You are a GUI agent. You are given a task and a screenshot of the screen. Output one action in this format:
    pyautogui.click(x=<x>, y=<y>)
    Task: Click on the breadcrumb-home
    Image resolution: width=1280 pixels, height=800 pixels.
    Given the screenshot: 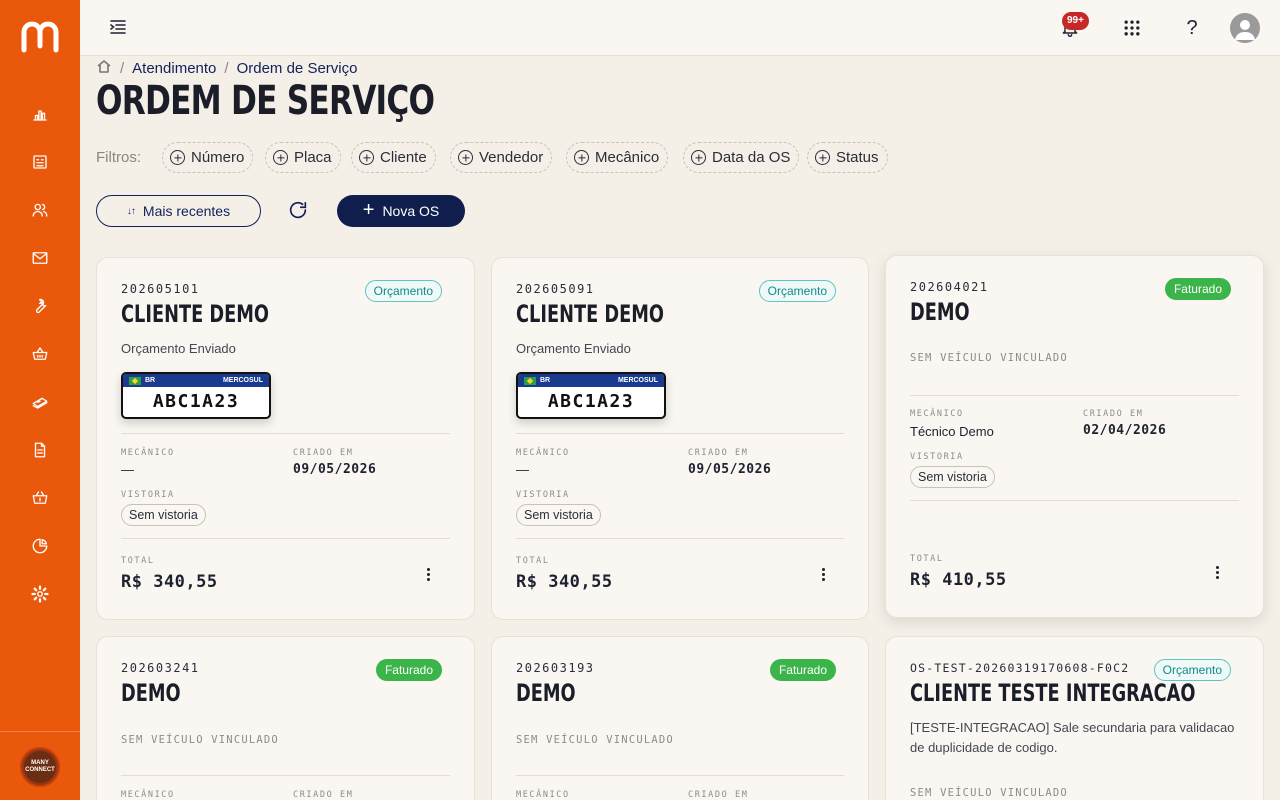 What is the action you would take?
    pyautogui.click(x=104, y=68)
    